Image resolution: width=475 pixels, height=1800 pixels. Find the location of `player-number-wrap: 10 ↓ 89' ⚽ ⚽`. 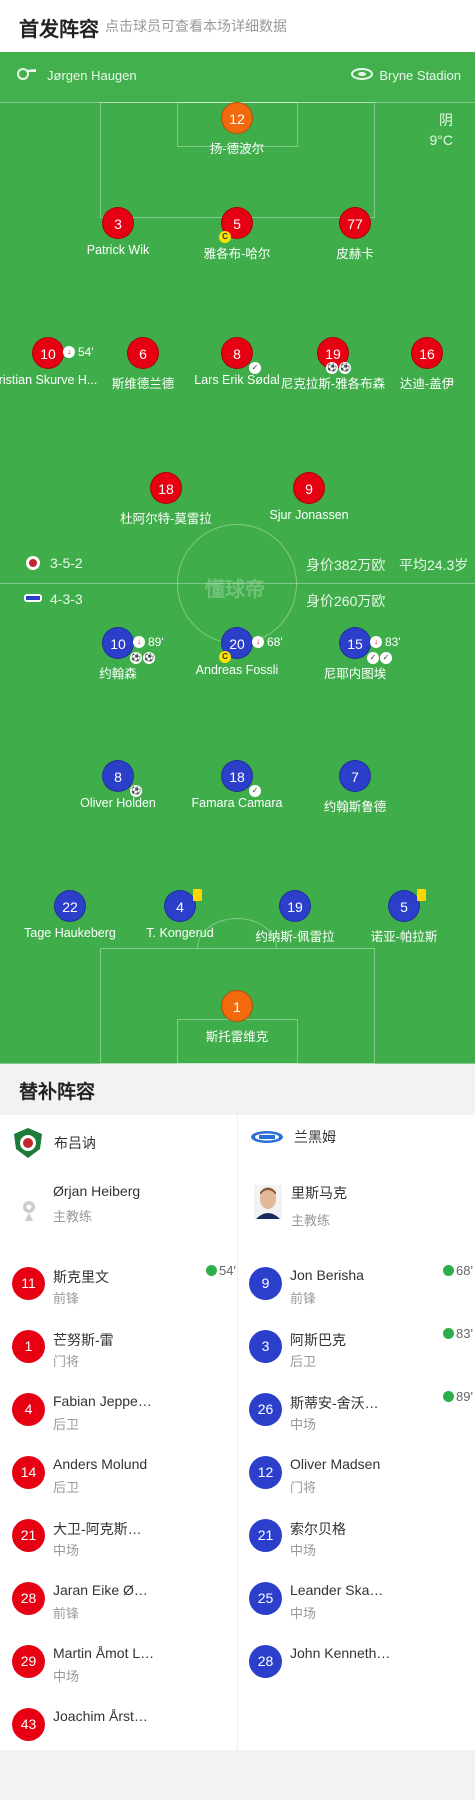

player-number-wrap: 10 ↓ 89' ⚽ ⚽ is located at coordinates (133, 645).